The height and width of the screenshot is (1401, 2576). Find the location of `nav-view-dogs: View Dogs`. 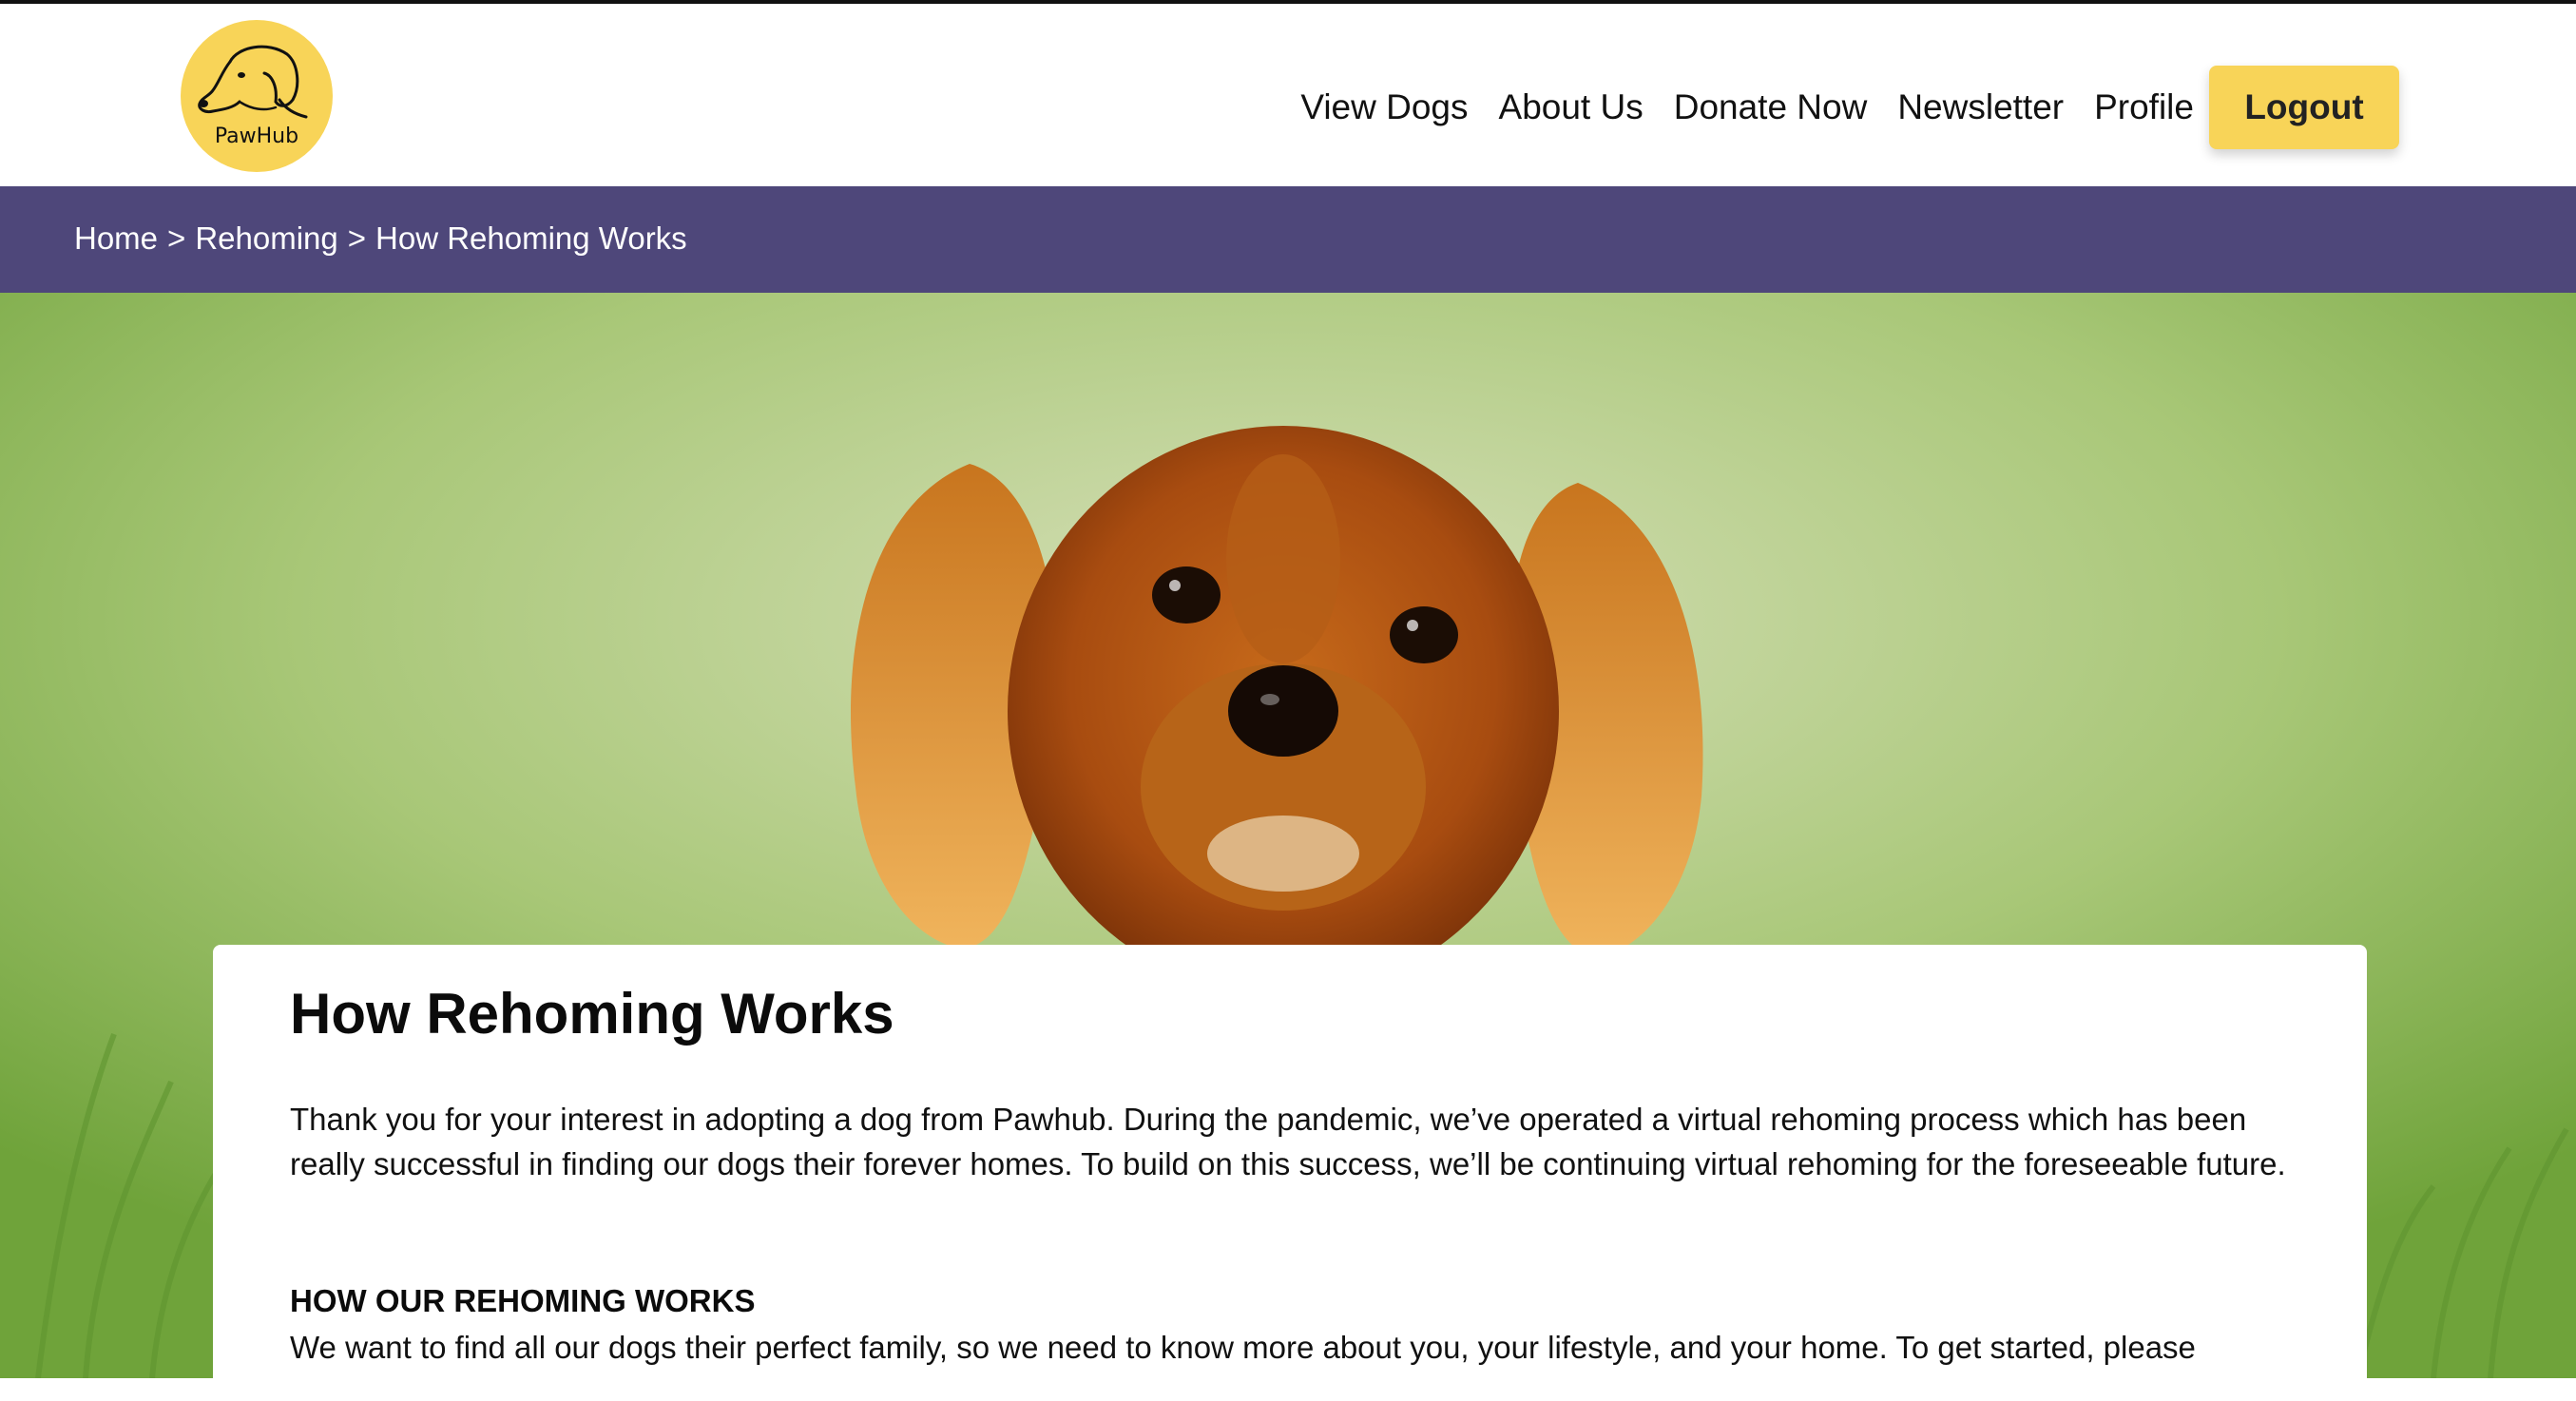

nav-view-dogs: View Dogs is located at coordinates (1384, 107).